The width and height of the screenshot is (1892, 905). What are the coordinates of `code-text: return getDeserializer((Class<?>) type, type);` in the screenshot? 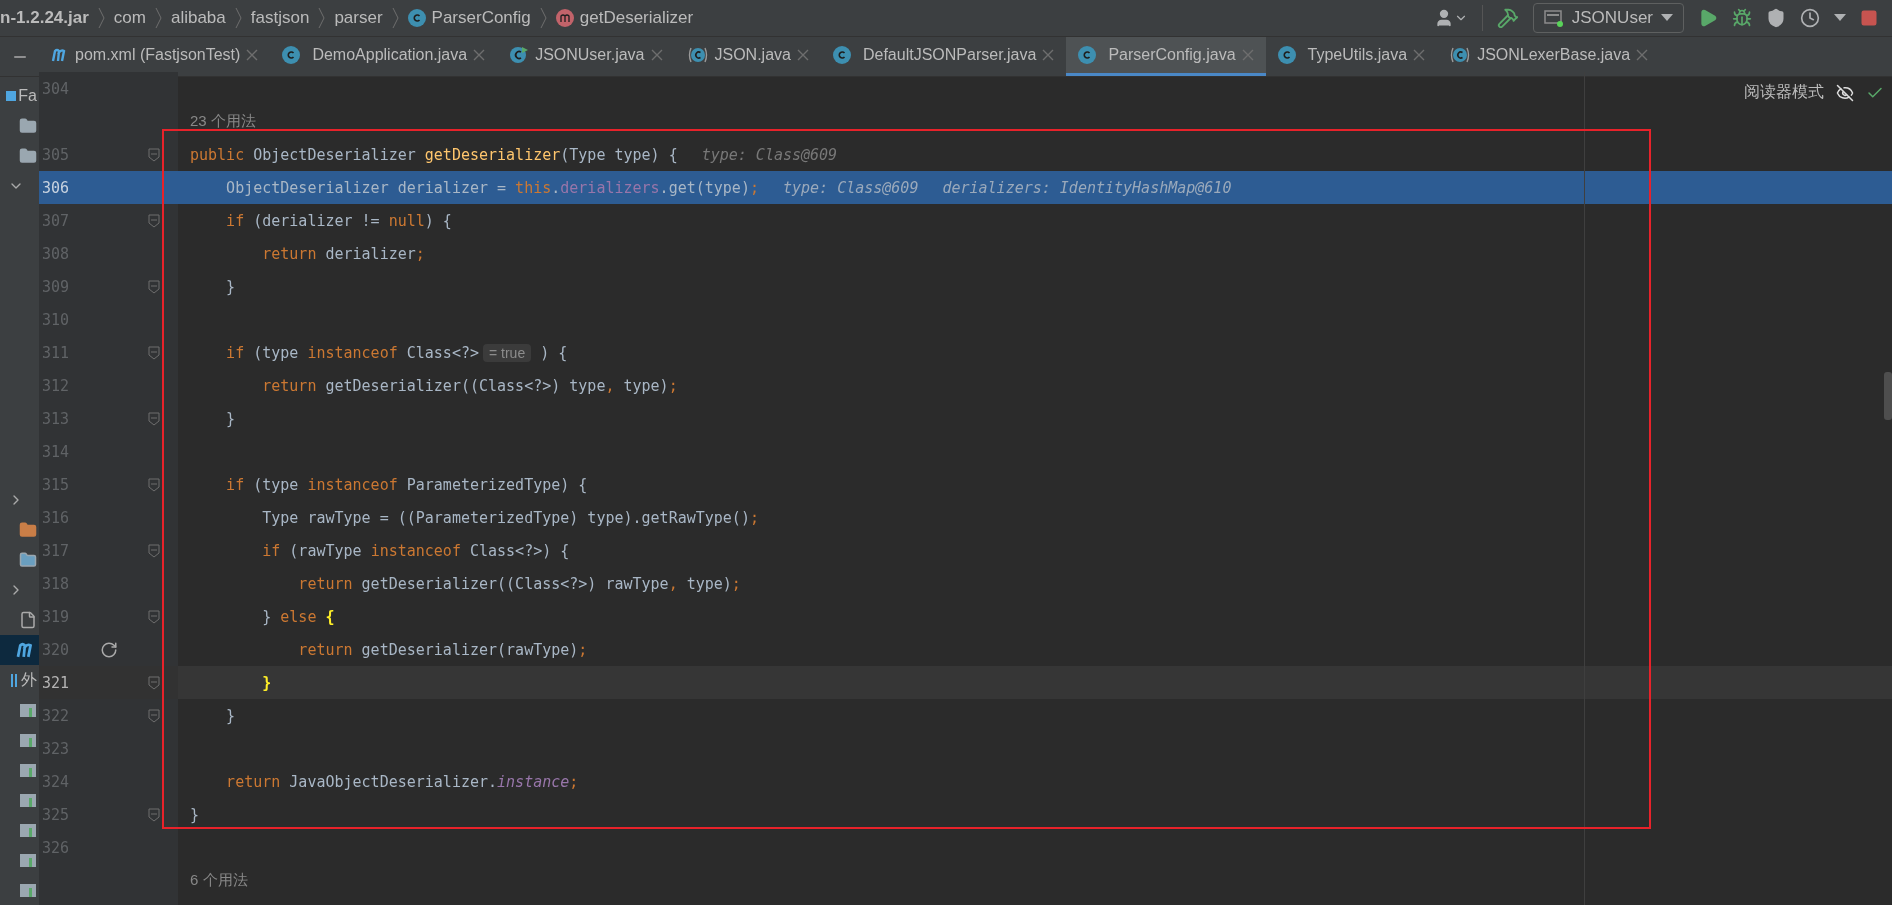 It's located at (469, 385).